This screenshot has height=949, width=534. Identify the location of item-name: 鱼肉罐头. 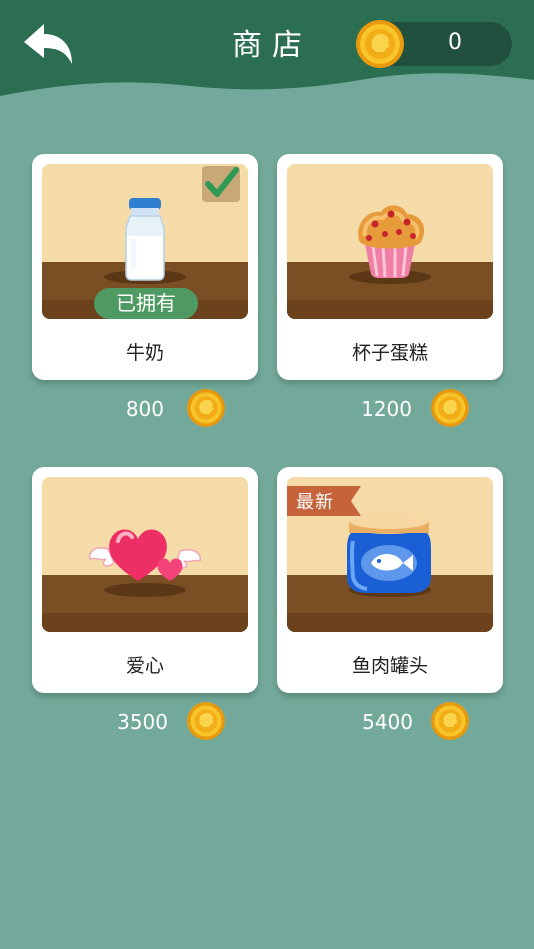
(389, 666).